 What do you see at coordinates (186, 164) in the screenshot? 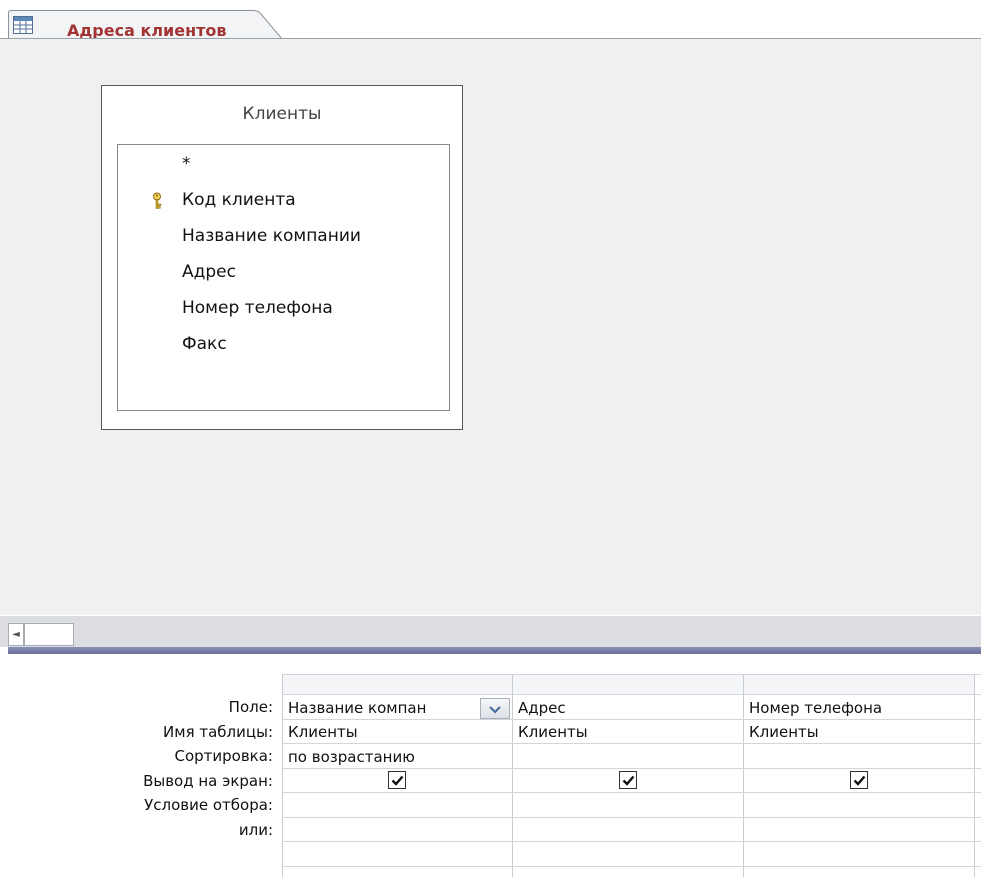
I see `field-all: *` at bounding box center [186, 164].